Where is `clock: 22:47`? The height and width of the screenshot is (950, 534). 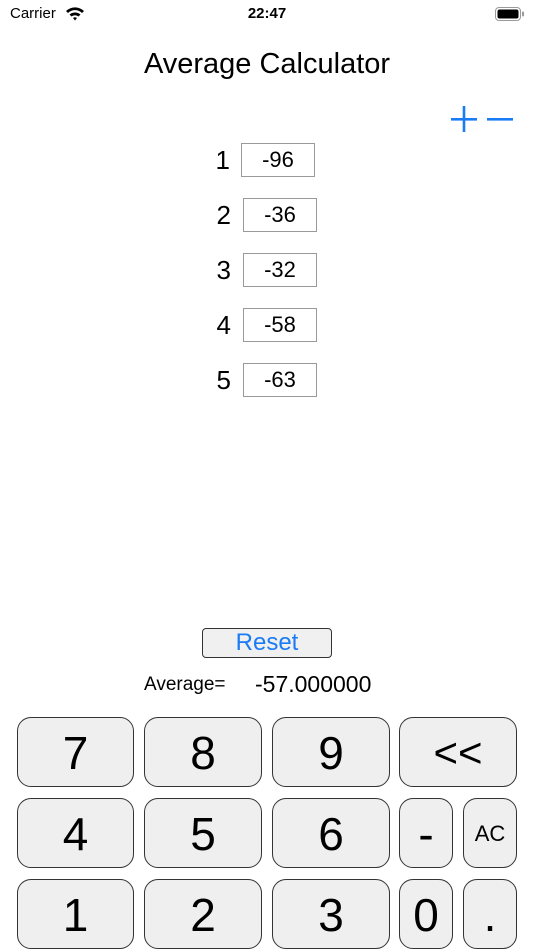
clock: 22:47 is located at coordinates (267, 13).